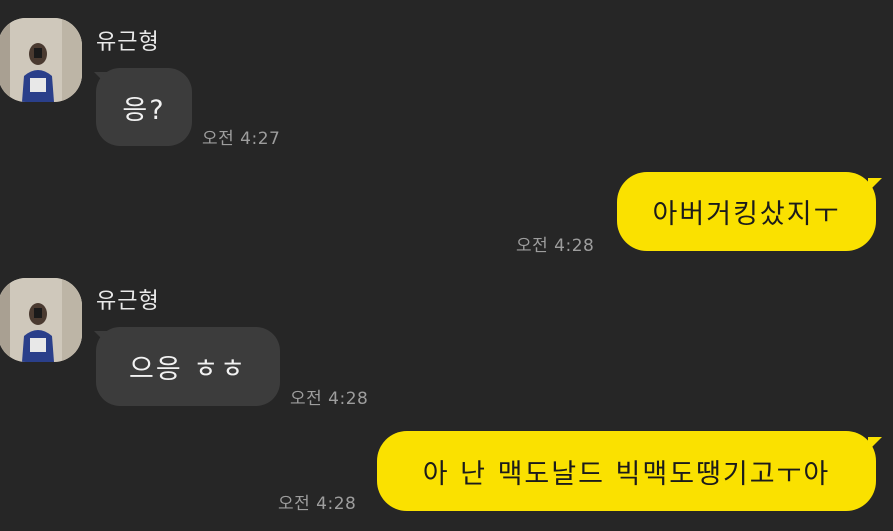 The image size is (893, 531). I want to click on message-text: 아버거킹샀지ㅜ, so click(746, 214).